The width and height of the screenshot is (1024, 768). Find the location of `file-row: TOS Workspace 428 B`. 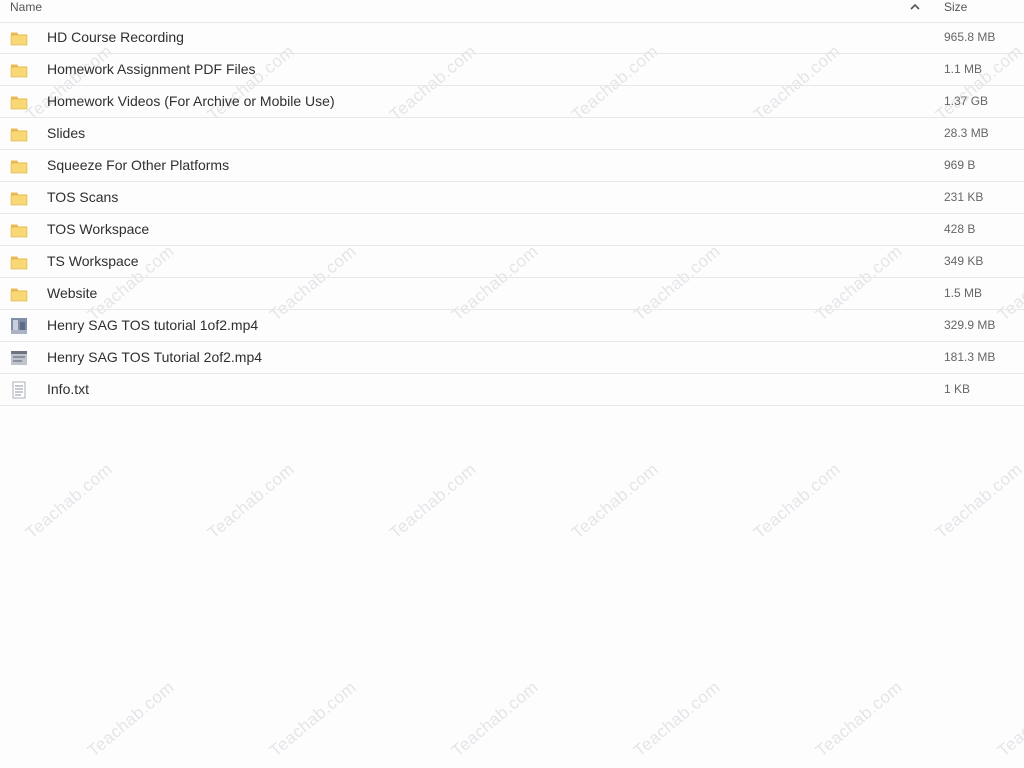

file-row: TOS Workspace 428 B is located at coordinates (512, 230).